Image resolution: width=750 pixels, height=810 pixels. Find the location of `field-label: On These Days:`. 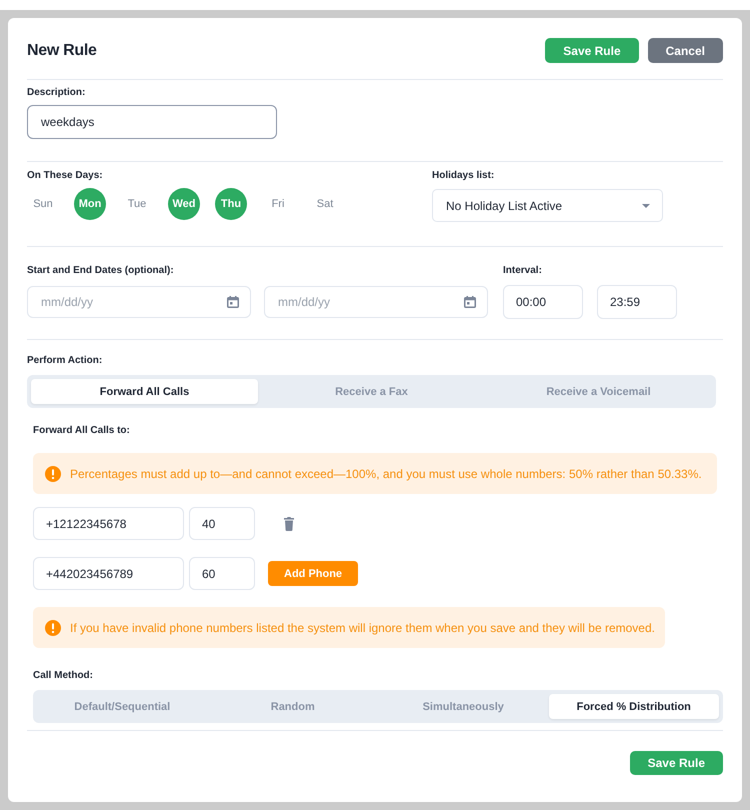

field-label: On These Days: is located at coordinates (65, 176).